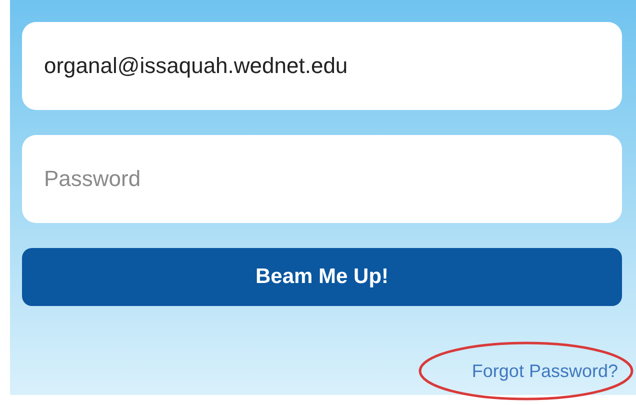 This screenshot has height=405, width=636. I want to click on forgot-password-link: Forgot Password?, so click(545, 371).